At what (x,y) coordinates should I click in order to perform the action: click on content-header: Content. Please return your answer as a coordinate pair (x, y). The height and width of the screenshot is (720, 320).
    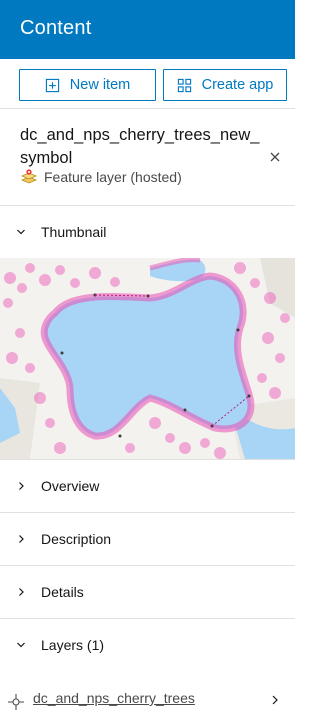
    Looking at the image, I should click on (147, 29).